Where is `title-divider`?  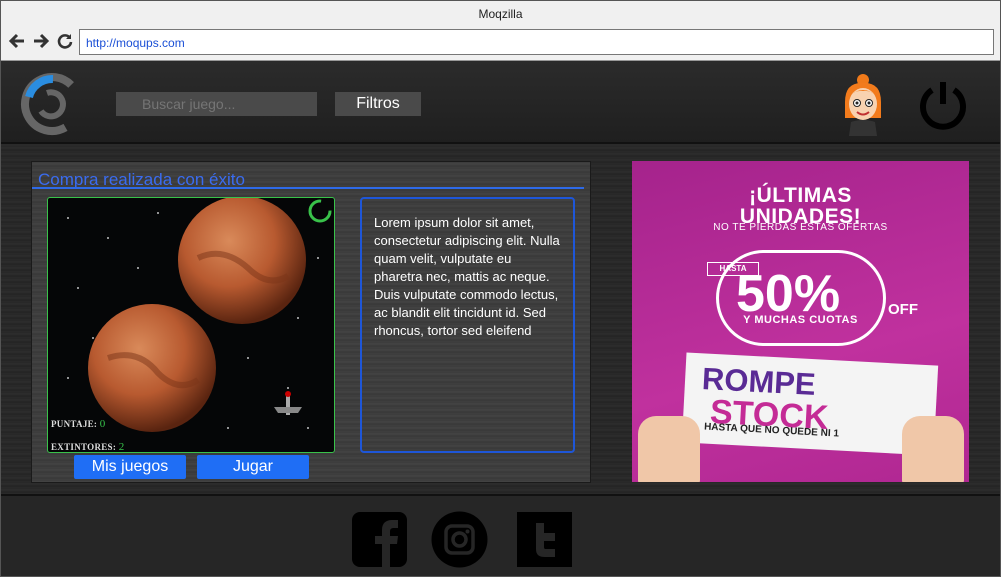 title-divider is located at coordinates (308, 188).